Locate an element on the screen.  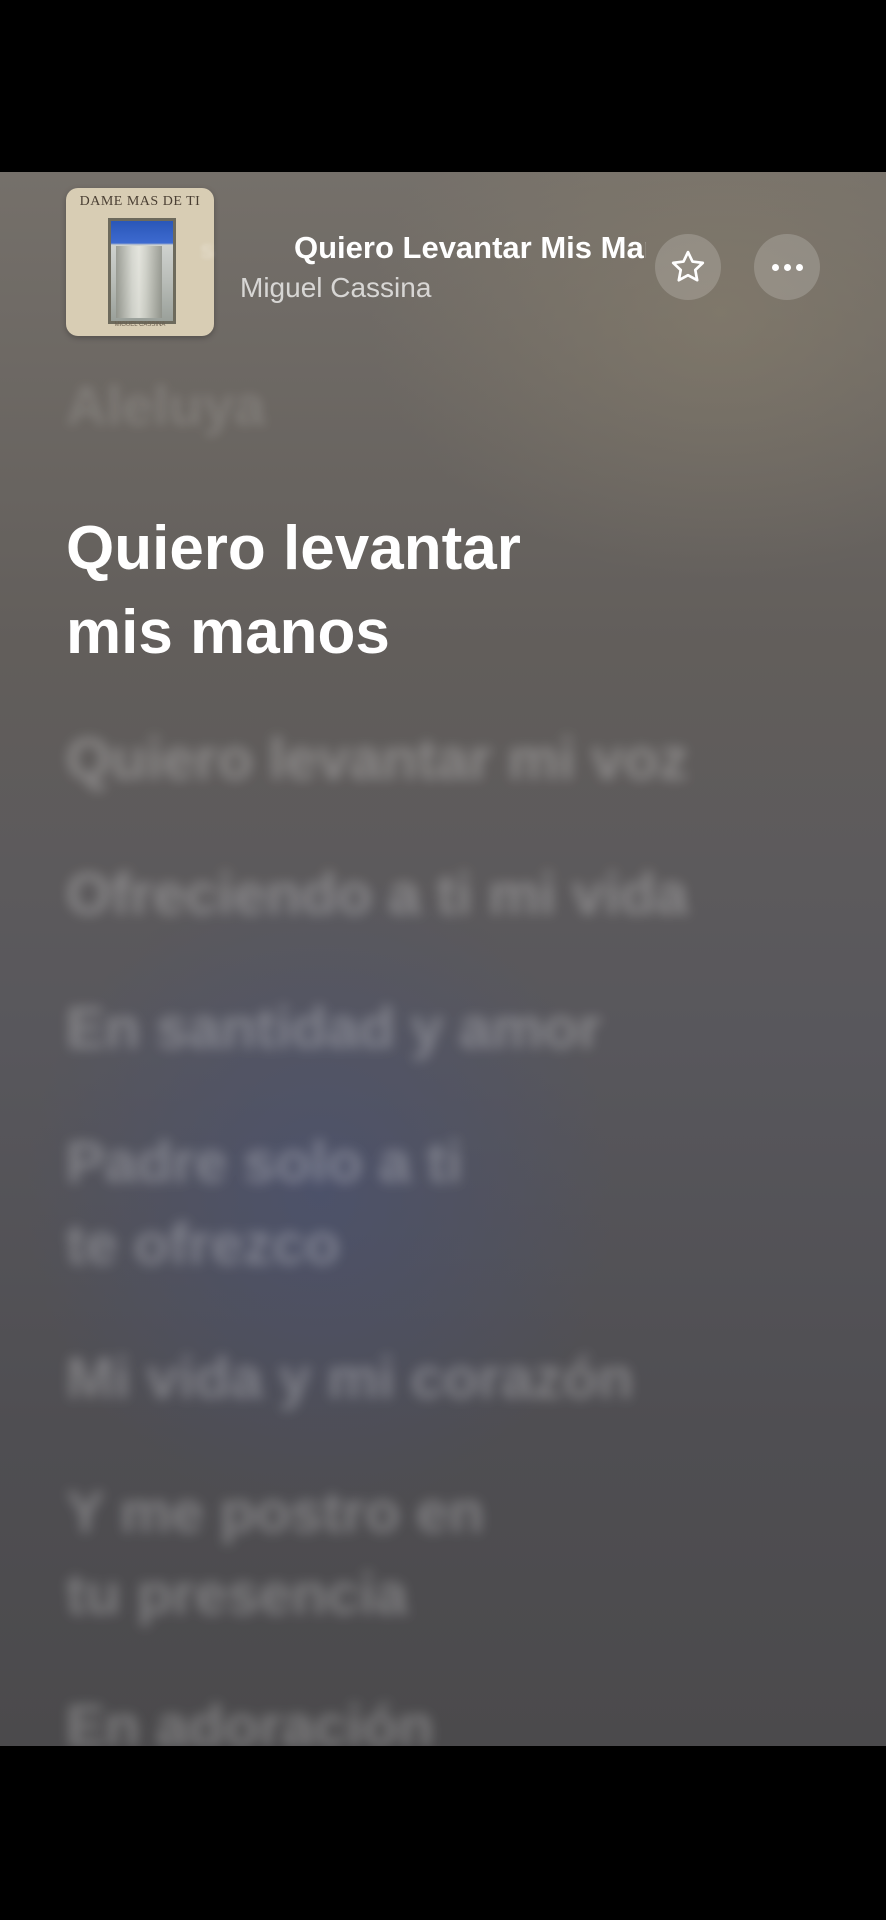
artist-name: Miguel Cassina is located at coordinates (335, 288).